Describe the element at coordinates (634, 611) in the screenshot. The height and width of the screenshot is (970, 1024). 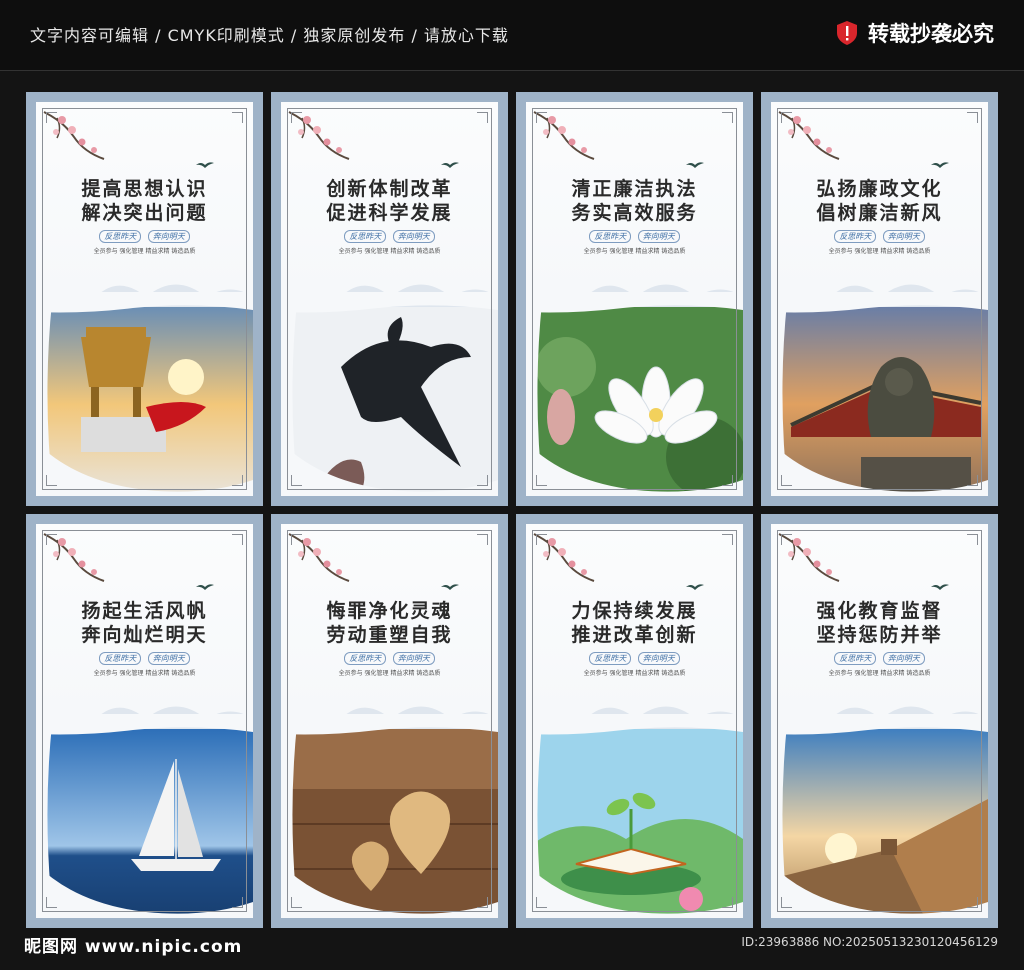
I see `poster-title-line1: 力保持续发展` at that location.